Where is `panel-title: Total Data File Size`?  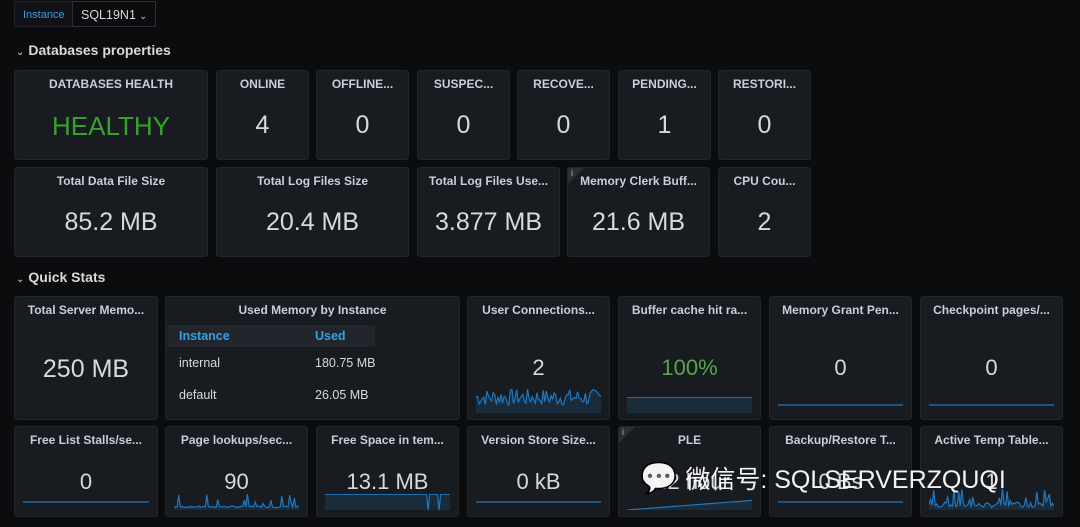 panel-title: Total Data File Size is located at coordinates (111, 181).